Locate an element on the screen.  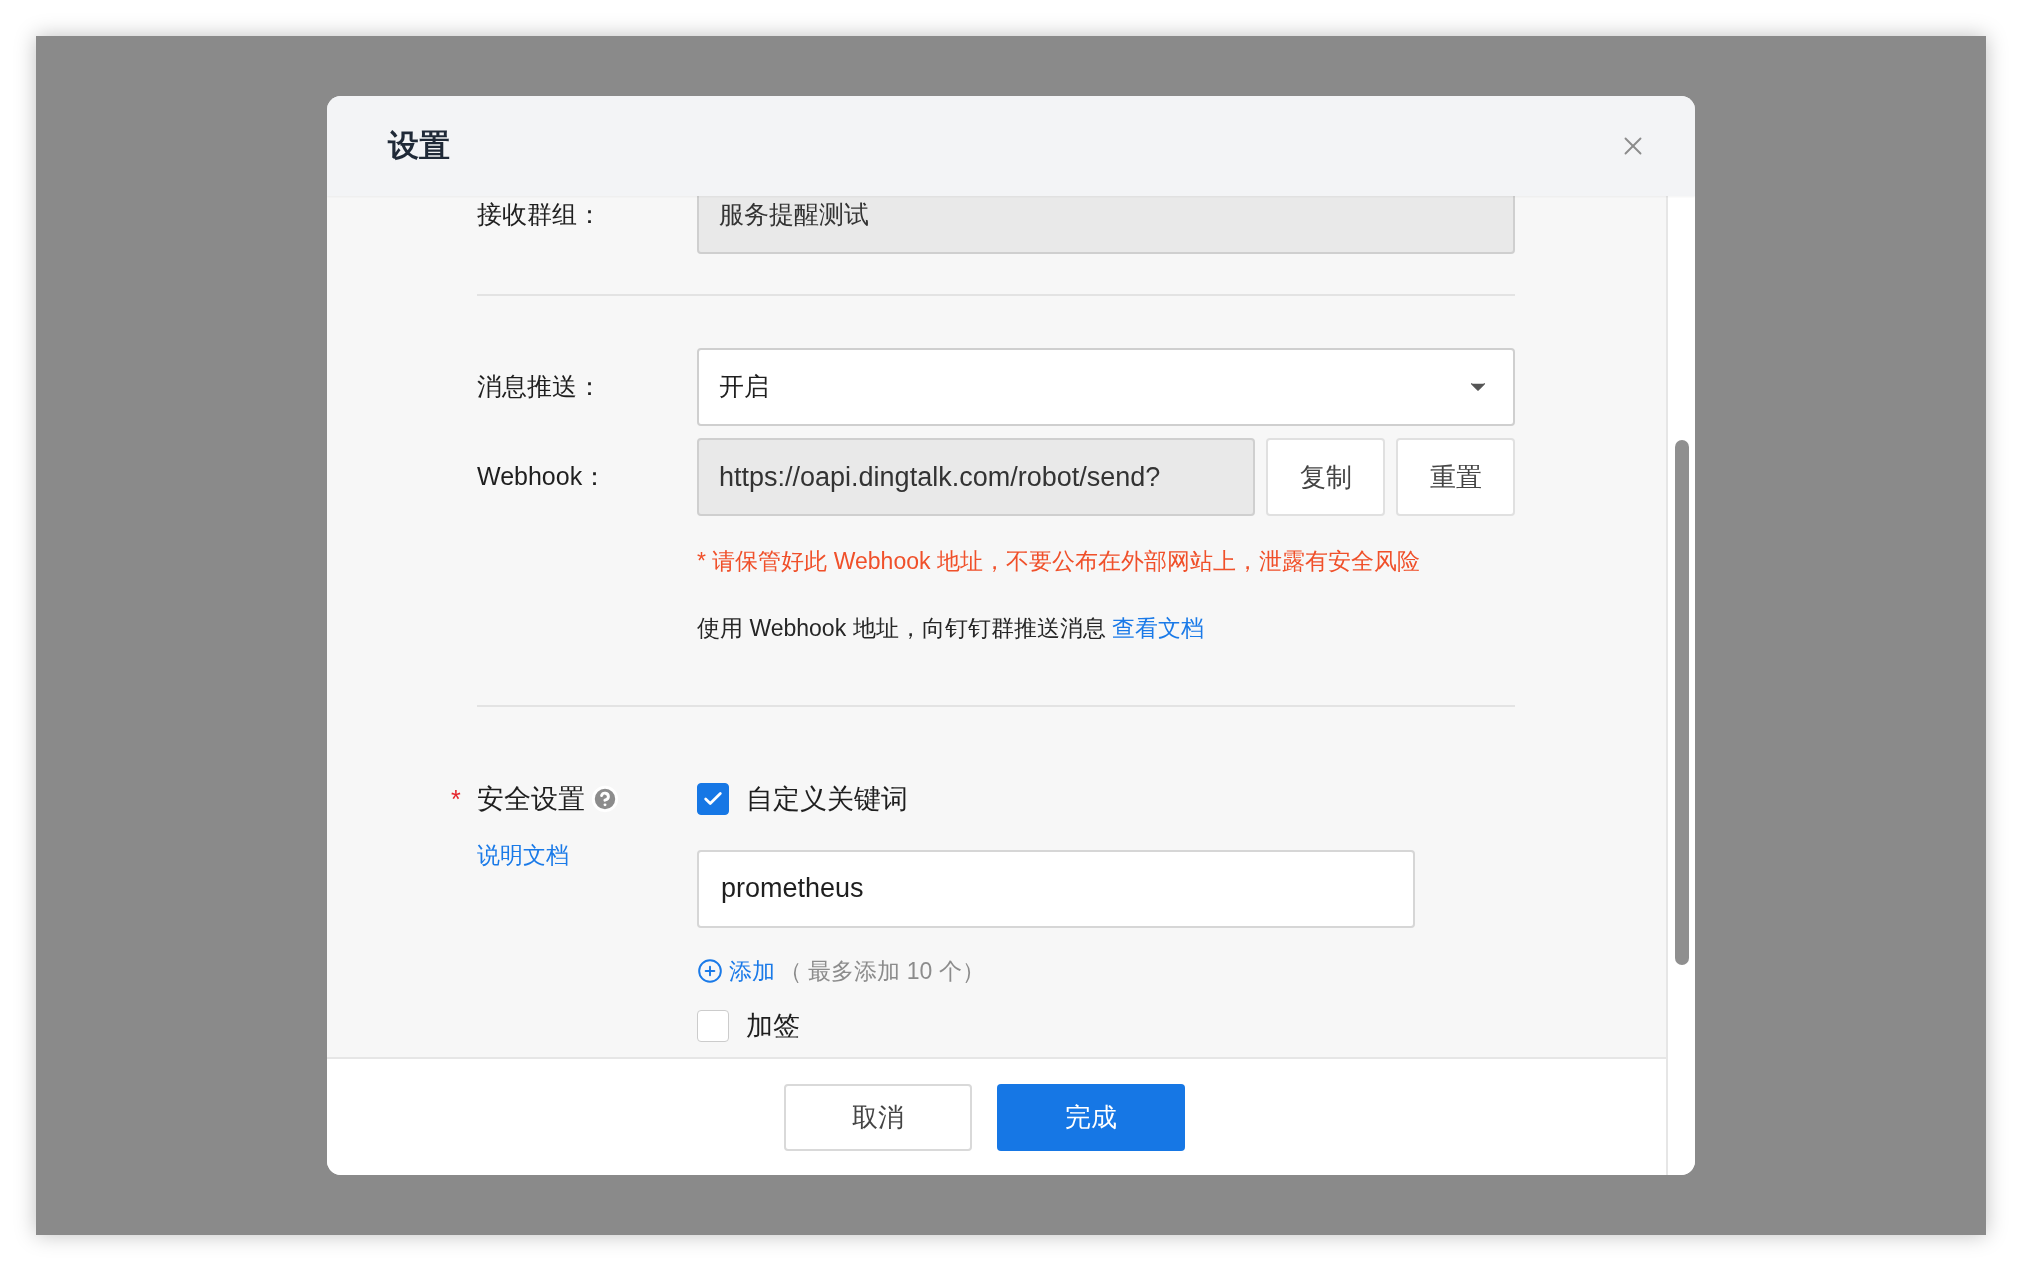
scrollbar-thumb is located at coordinates (1681, 702).